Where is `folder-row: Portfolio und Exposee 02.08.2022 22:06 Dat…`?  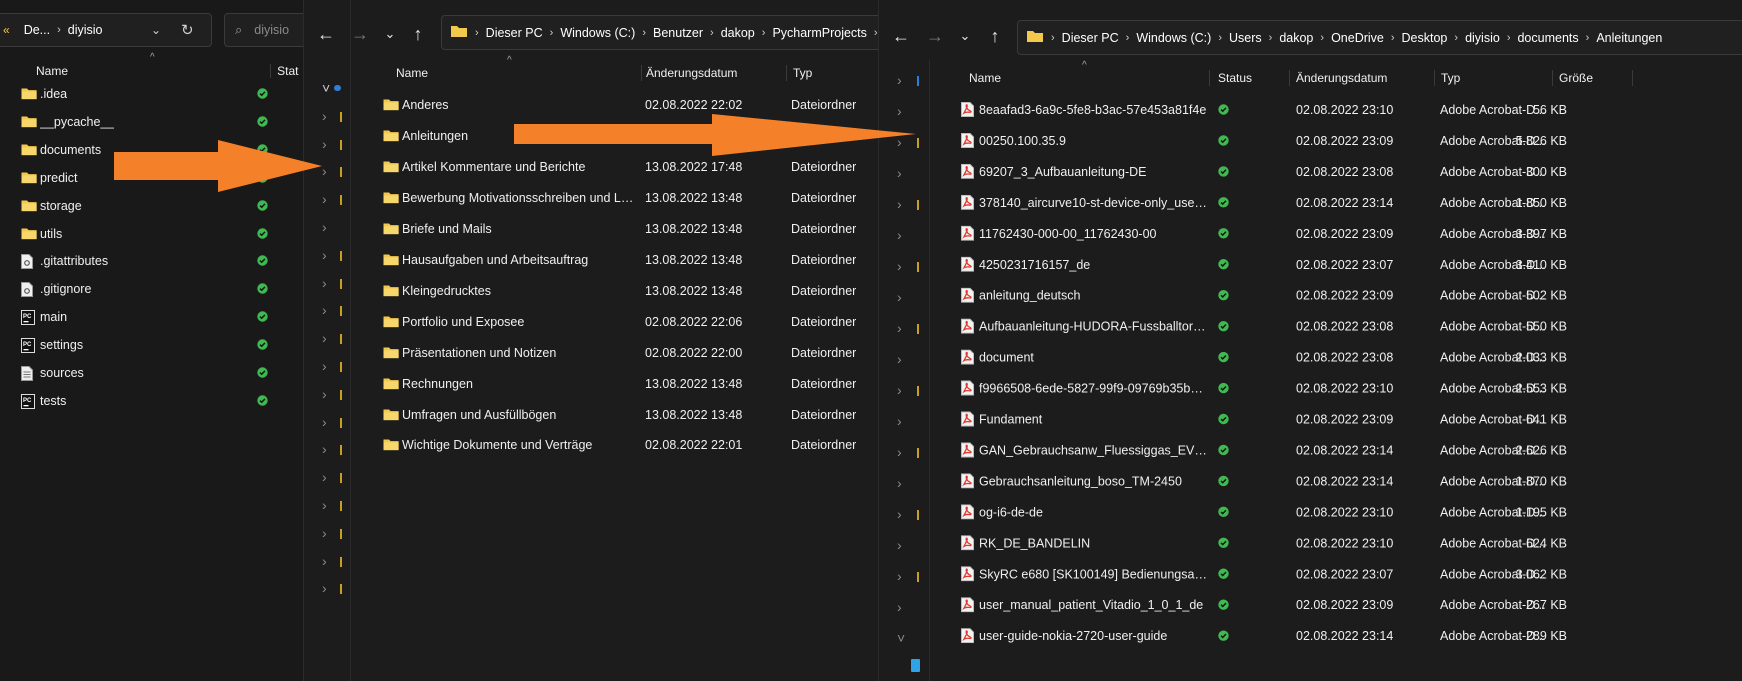
folder-row: Portfolio und Exposee 02.08.2022 22:06 Dat… is located at coordinates (621, 322).